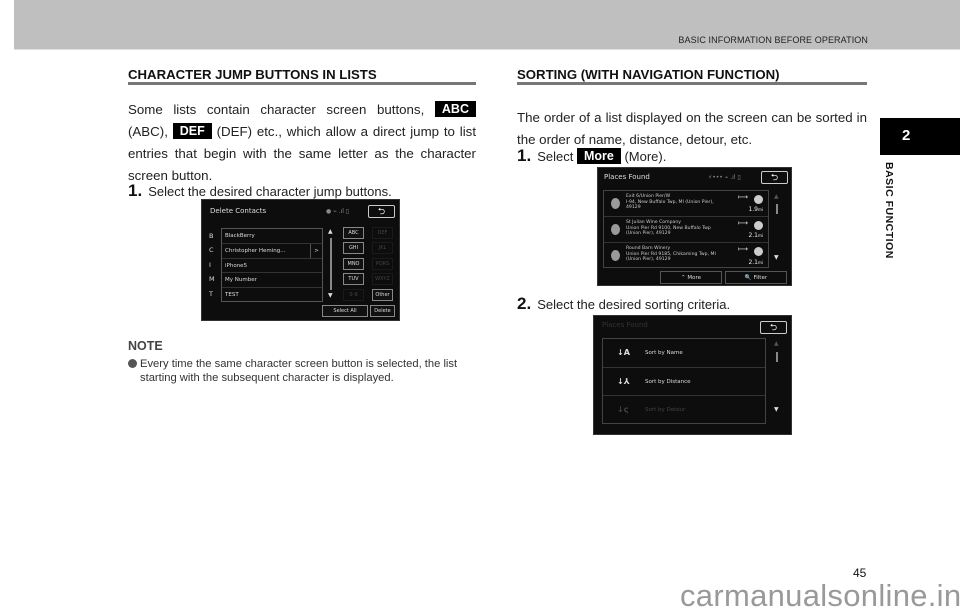  What do you see at coordinates (238, 211) in the screenshot?
I see `screen-title: Delete Contacts` at bounding box center [238, 211].